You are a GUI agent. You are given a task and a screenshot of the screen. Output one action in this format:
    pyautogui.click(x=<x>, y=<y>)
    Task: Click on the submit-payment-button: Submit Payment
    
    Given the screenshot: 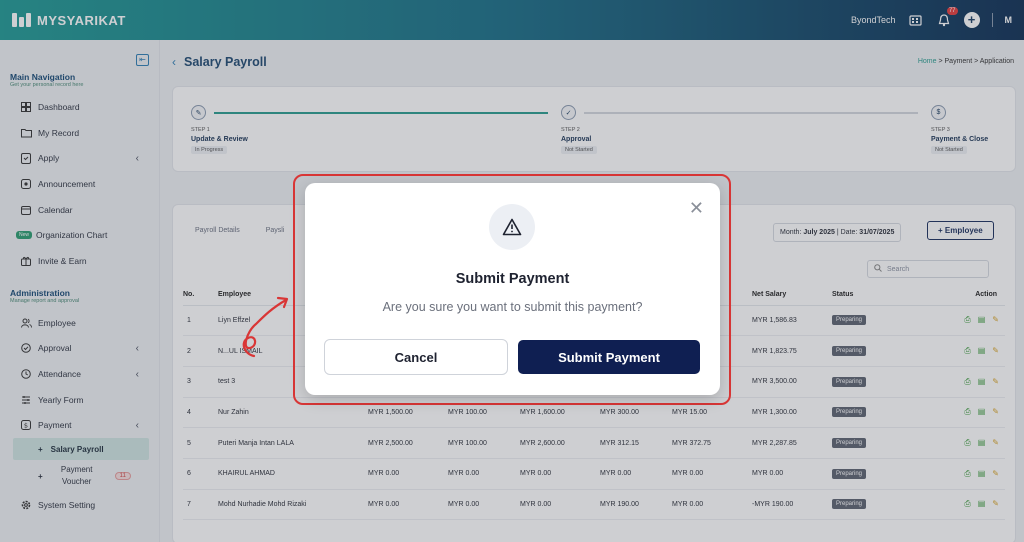 What is the action you would take?
    pyautogui.click(x=609, y=357)
    